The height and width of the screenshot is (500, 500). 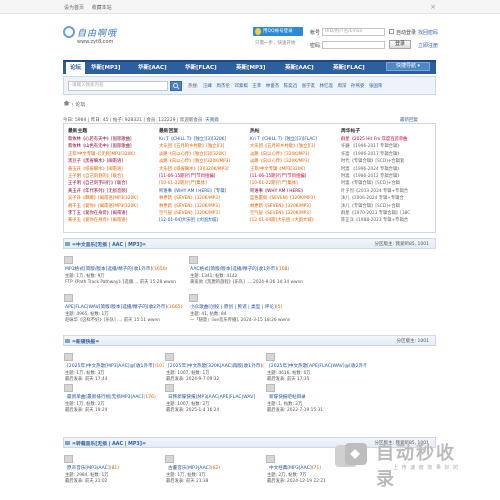 I want to click on register-link: 立即注册, so click(x=428, y=45).